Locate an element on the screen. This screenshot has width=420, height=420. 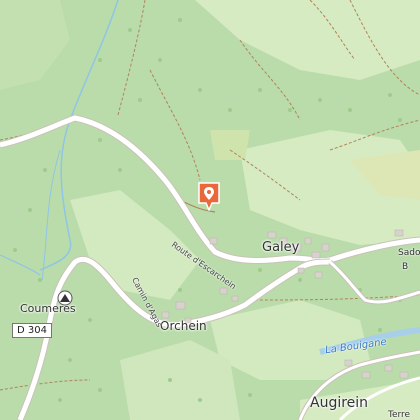
place-label-b: B is located at coordinates (405, 267).